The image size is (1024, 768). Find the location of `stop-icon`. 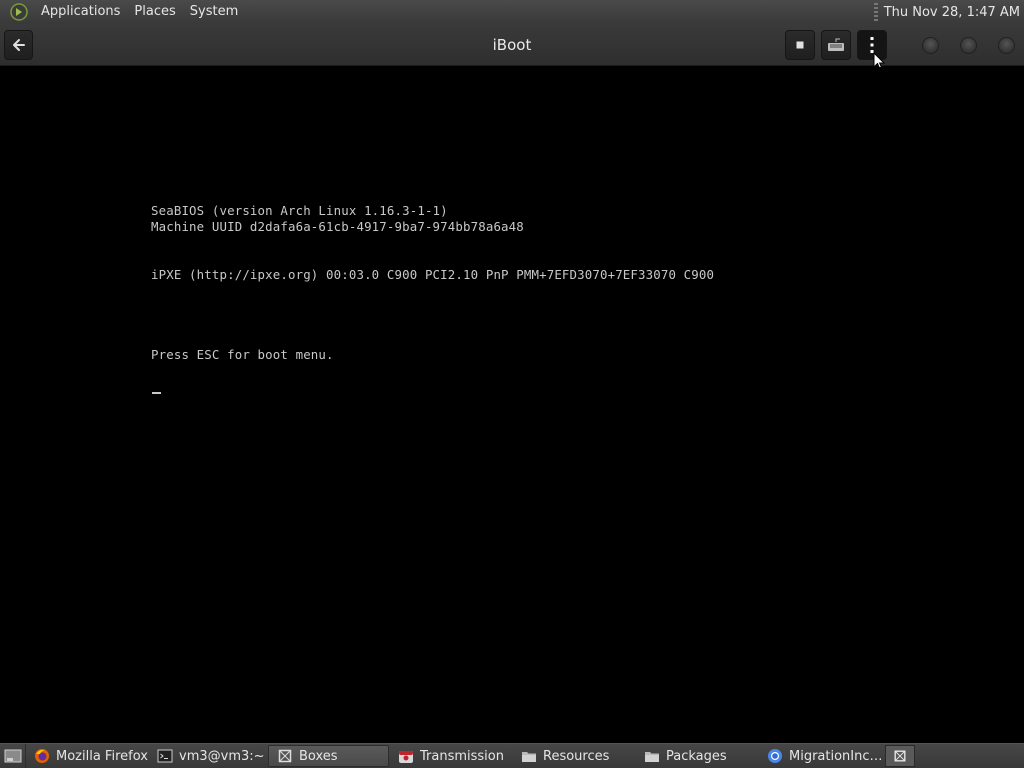

stop-icon is located at coordinates (800, 45).